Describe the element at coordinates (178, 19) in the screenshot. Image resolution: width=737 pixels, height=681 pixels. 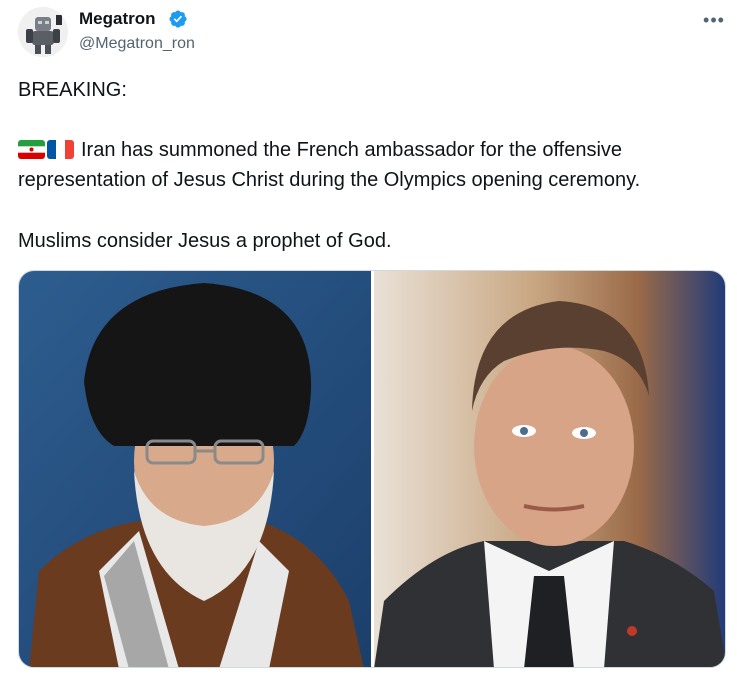
I see `verified-badge-icon` at that location.